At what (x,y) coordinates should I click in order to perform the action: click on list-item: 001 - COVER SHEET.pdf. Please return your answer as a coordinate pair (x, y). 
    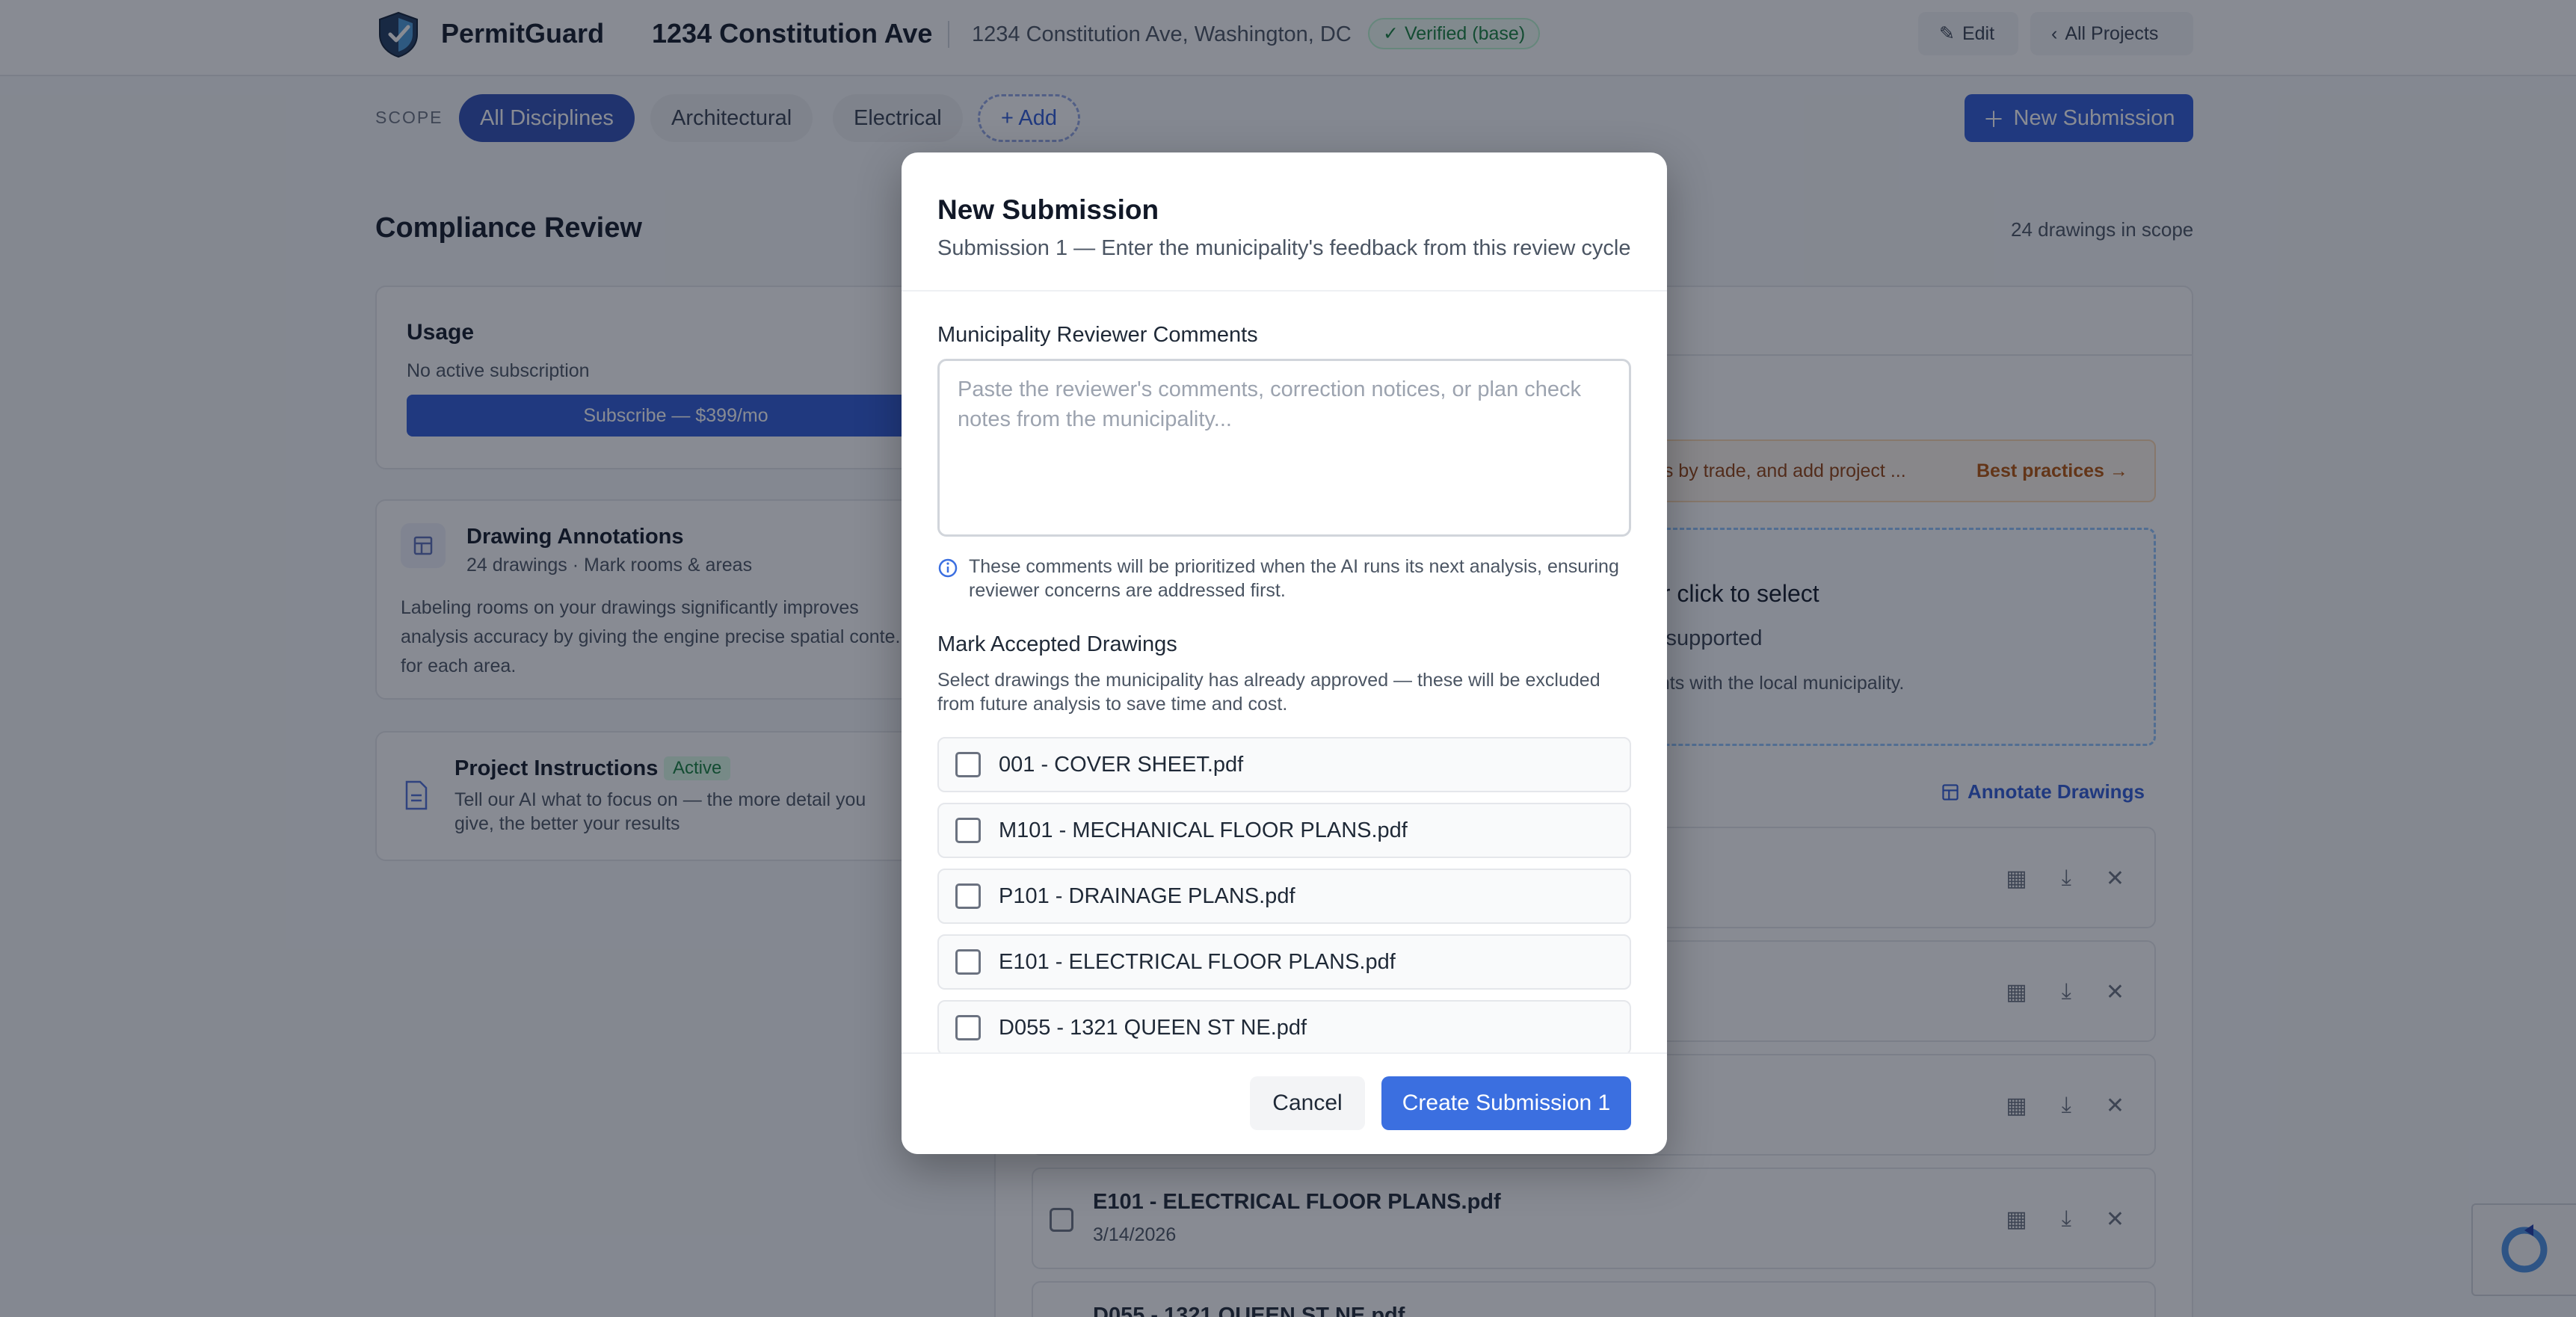
    Looking at the image, I should click on (1284, 764).